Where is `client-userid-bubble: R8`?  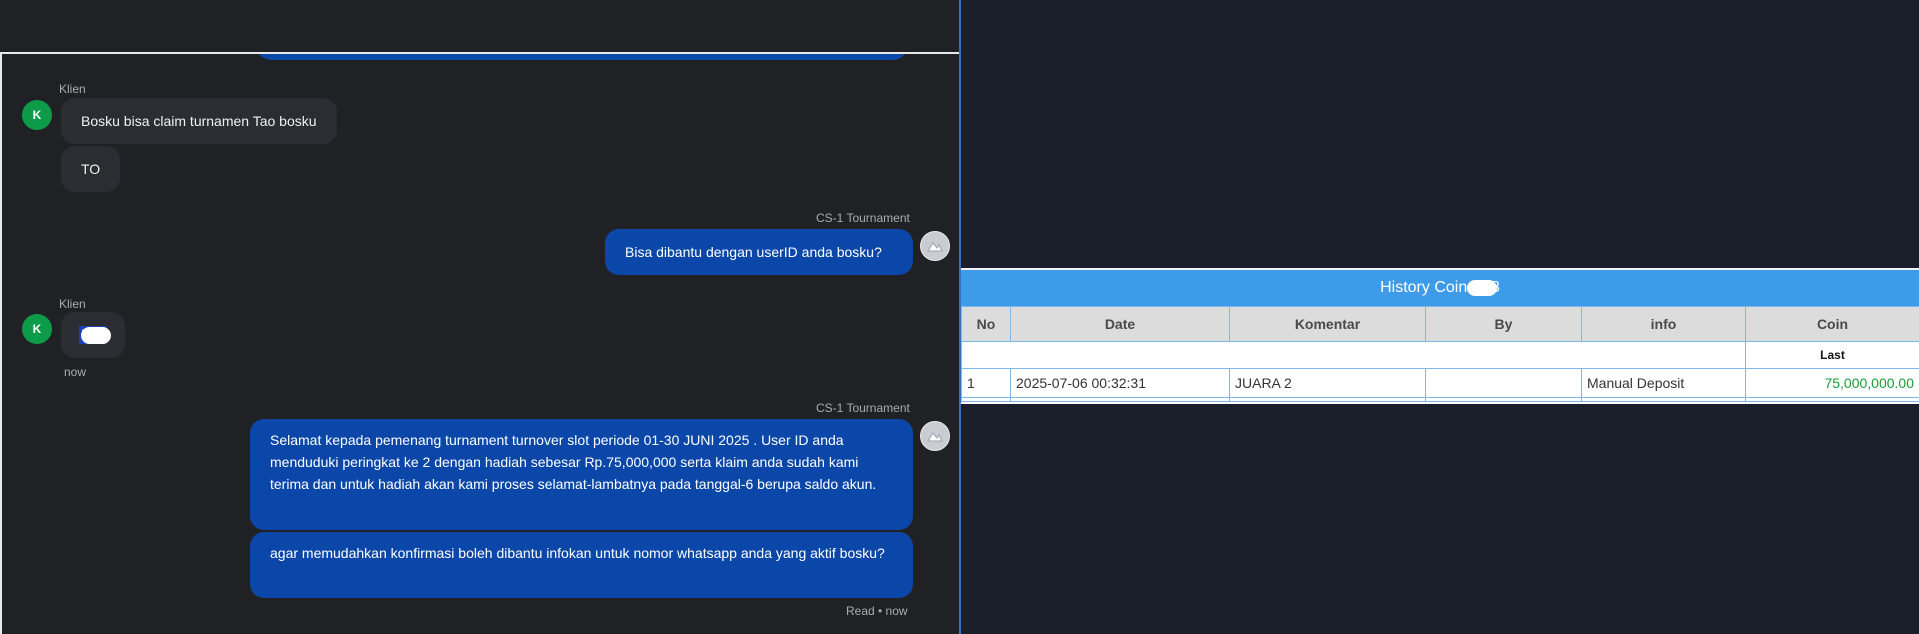 client-userid-bubble: R8 is located at coordinates (93, 335).